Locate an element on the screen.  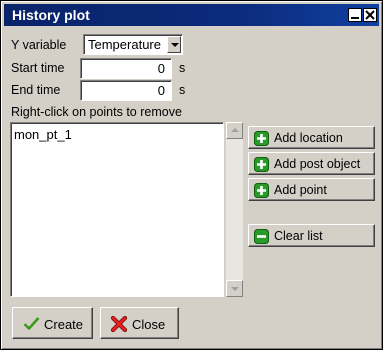
add-post-object-label: Add post object is located at coordinates (317, 164).